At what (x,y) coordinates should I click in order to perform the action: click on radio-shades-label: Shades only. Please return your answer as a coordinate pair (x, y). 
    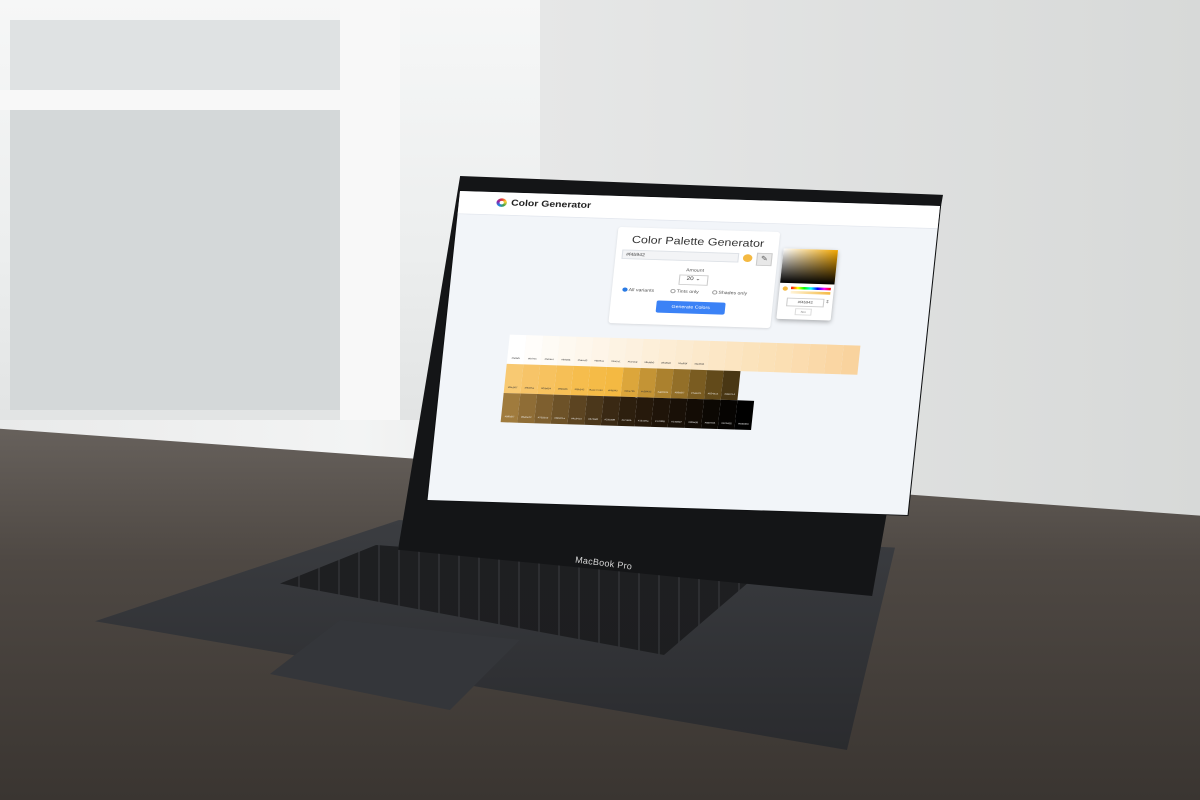
    Looking at the image, I should click on (733, 293).